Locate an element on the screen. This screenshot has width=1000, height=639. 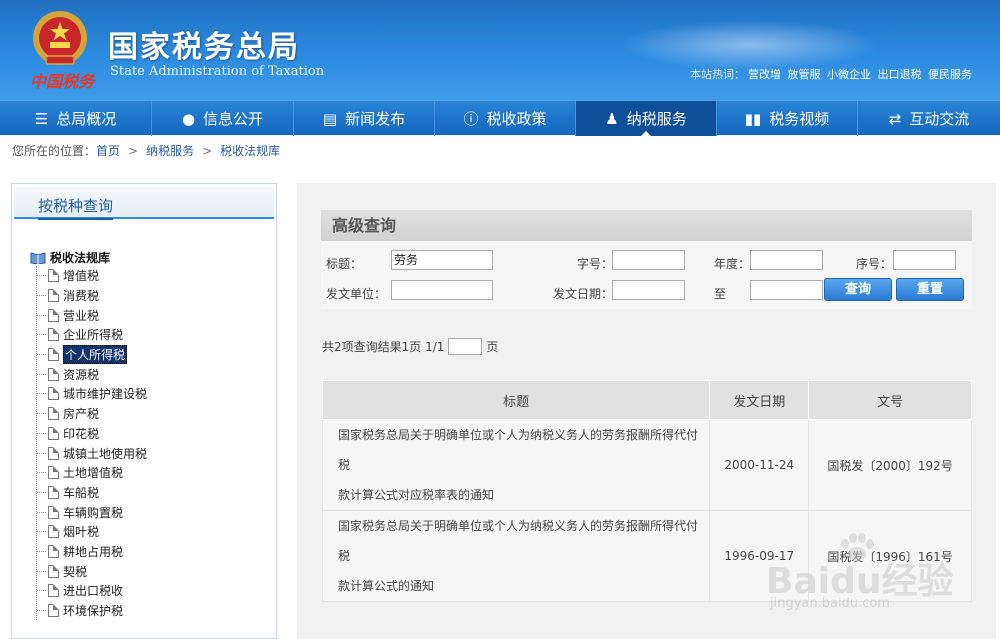
tree-item-label: 土地增值税 is located at coordinates (93, 473).